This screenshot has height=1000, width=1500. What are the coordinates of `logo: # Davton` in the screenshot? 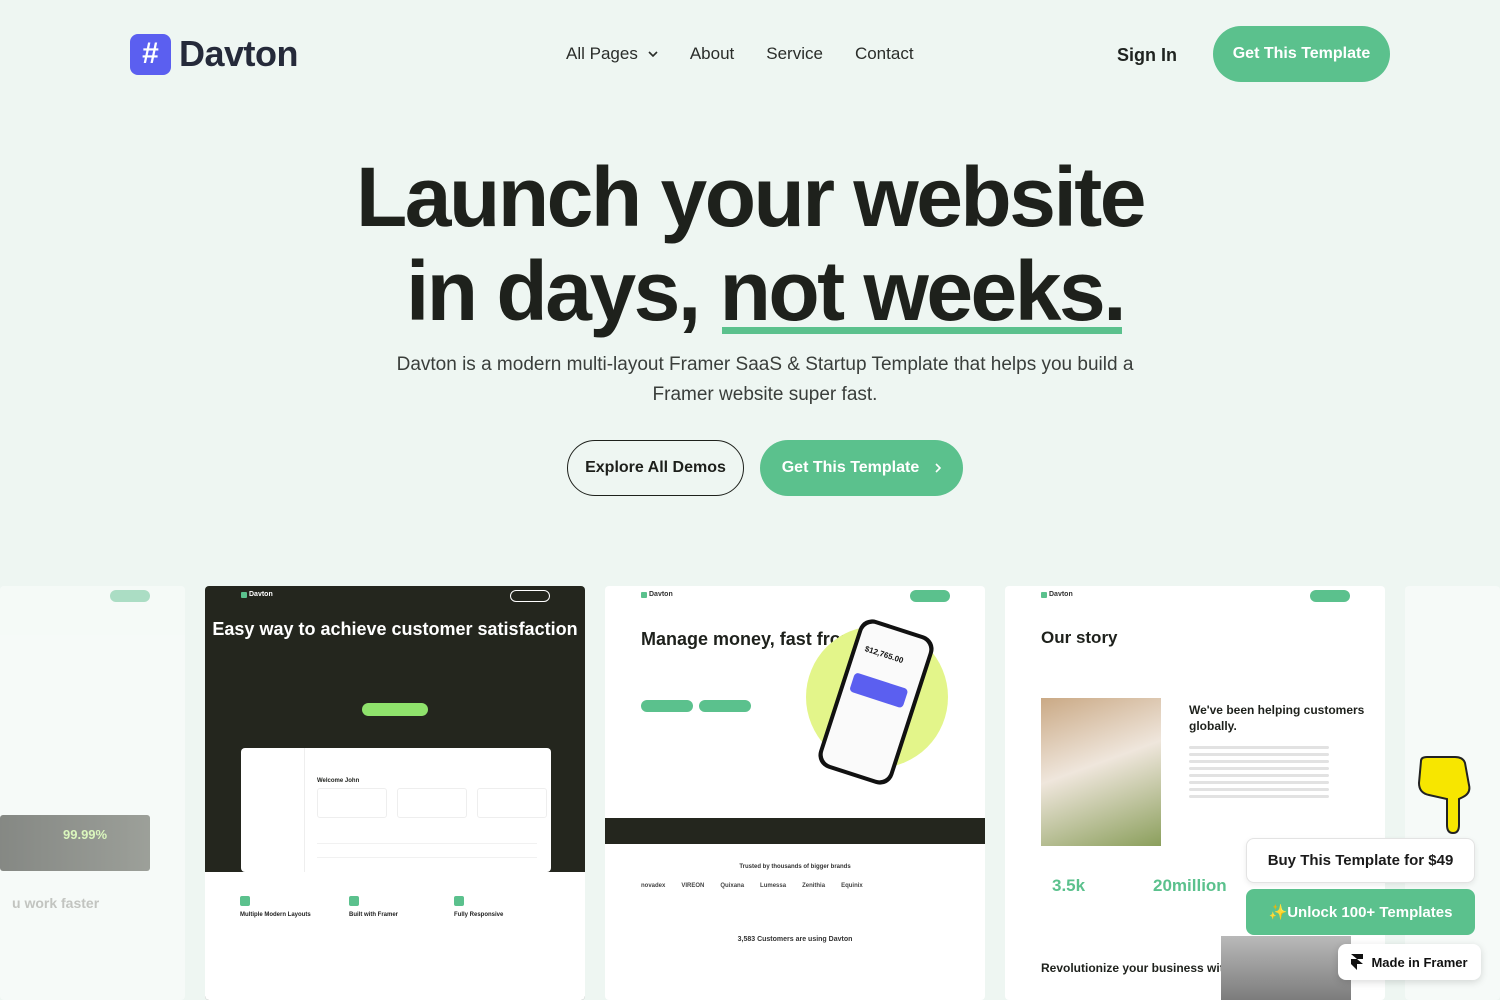 It's located at (214, 54).